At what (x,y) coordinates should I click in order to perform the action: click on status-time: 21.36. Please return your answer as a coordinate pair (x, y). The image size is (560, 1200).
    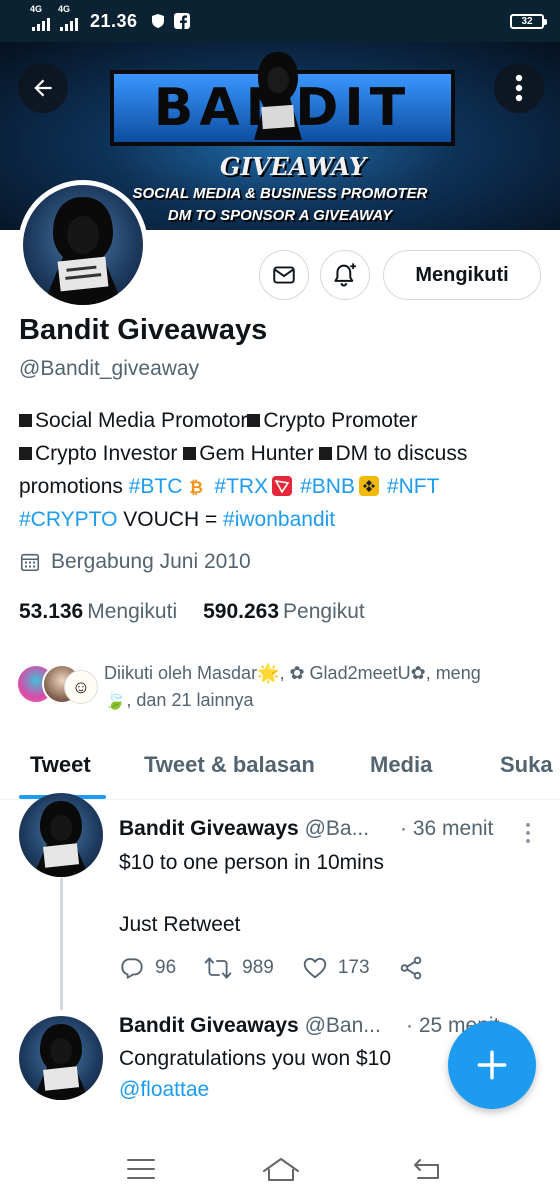
    Looking at the image, I should click on (114, 20).